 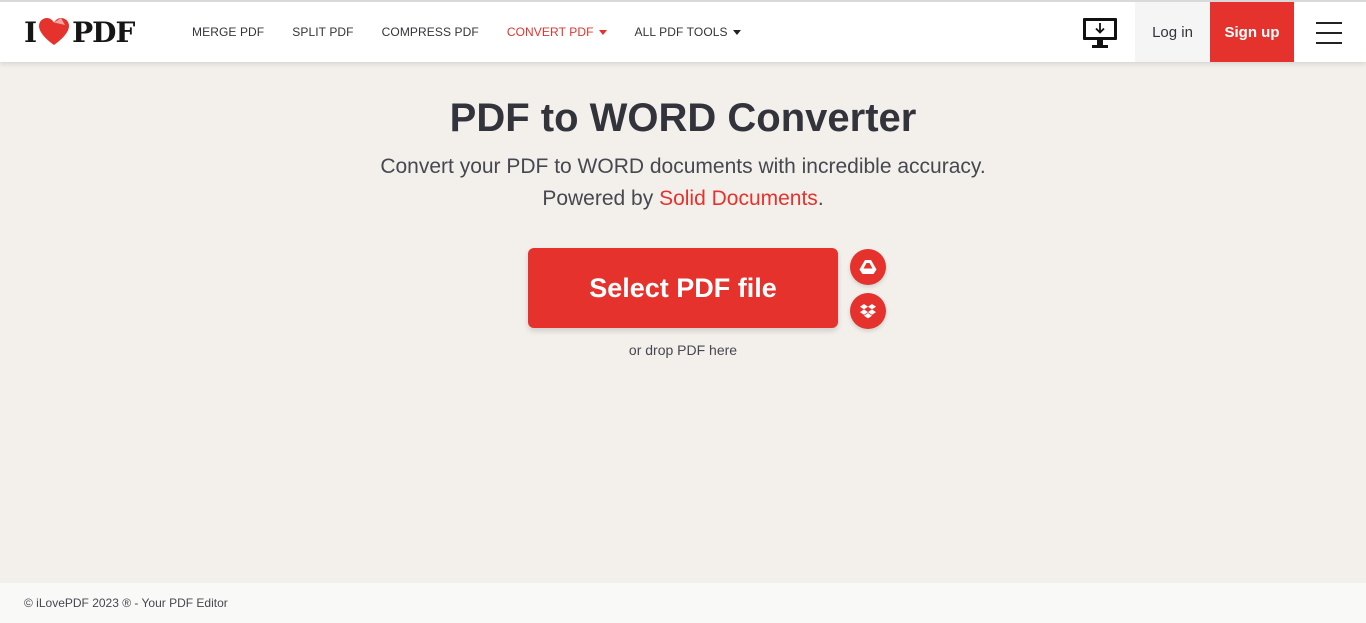 What do you see at coordinates (683, 603) in the screenshot?
I see `page-footer: © iLovePDF 2023 ® - Your PDF Editor` at bounding box center [683, 603].